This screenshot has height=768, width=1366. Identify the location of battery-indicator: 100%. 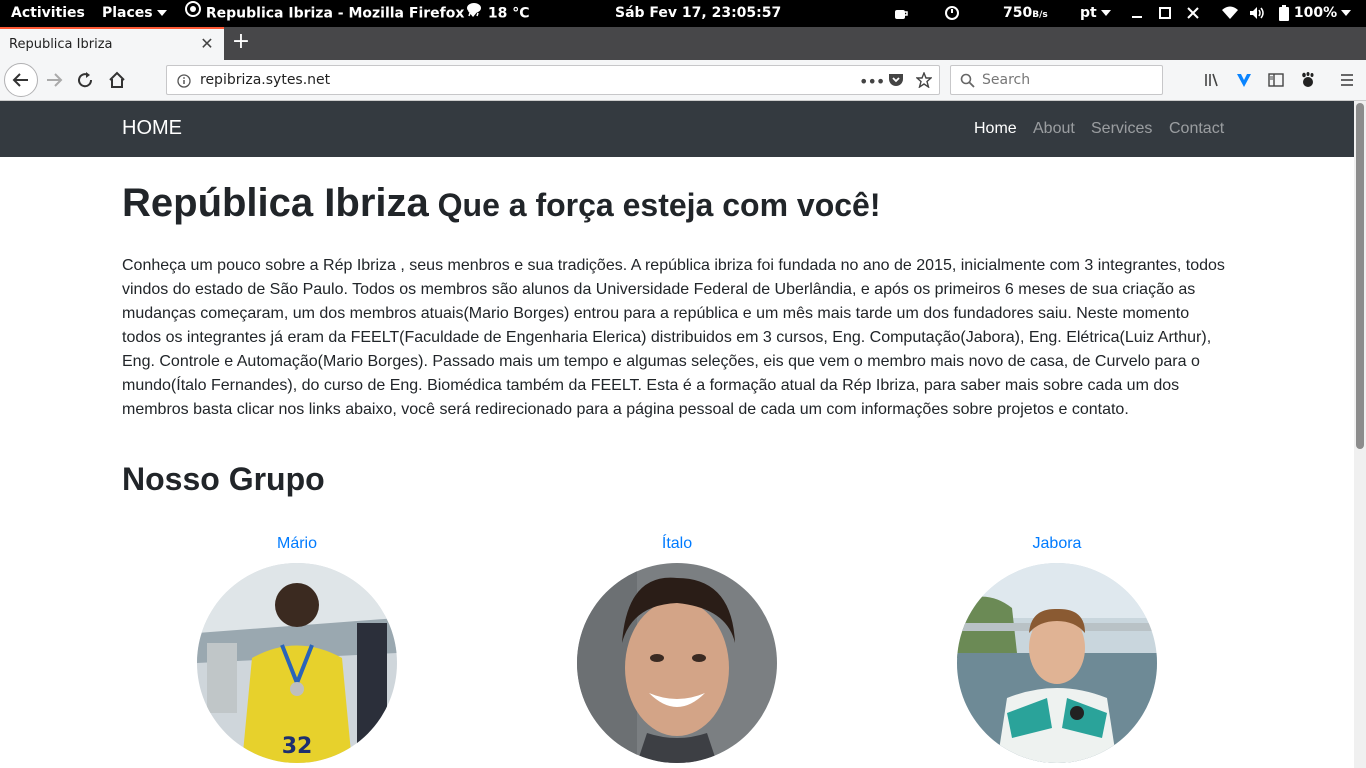
(1315, 13).